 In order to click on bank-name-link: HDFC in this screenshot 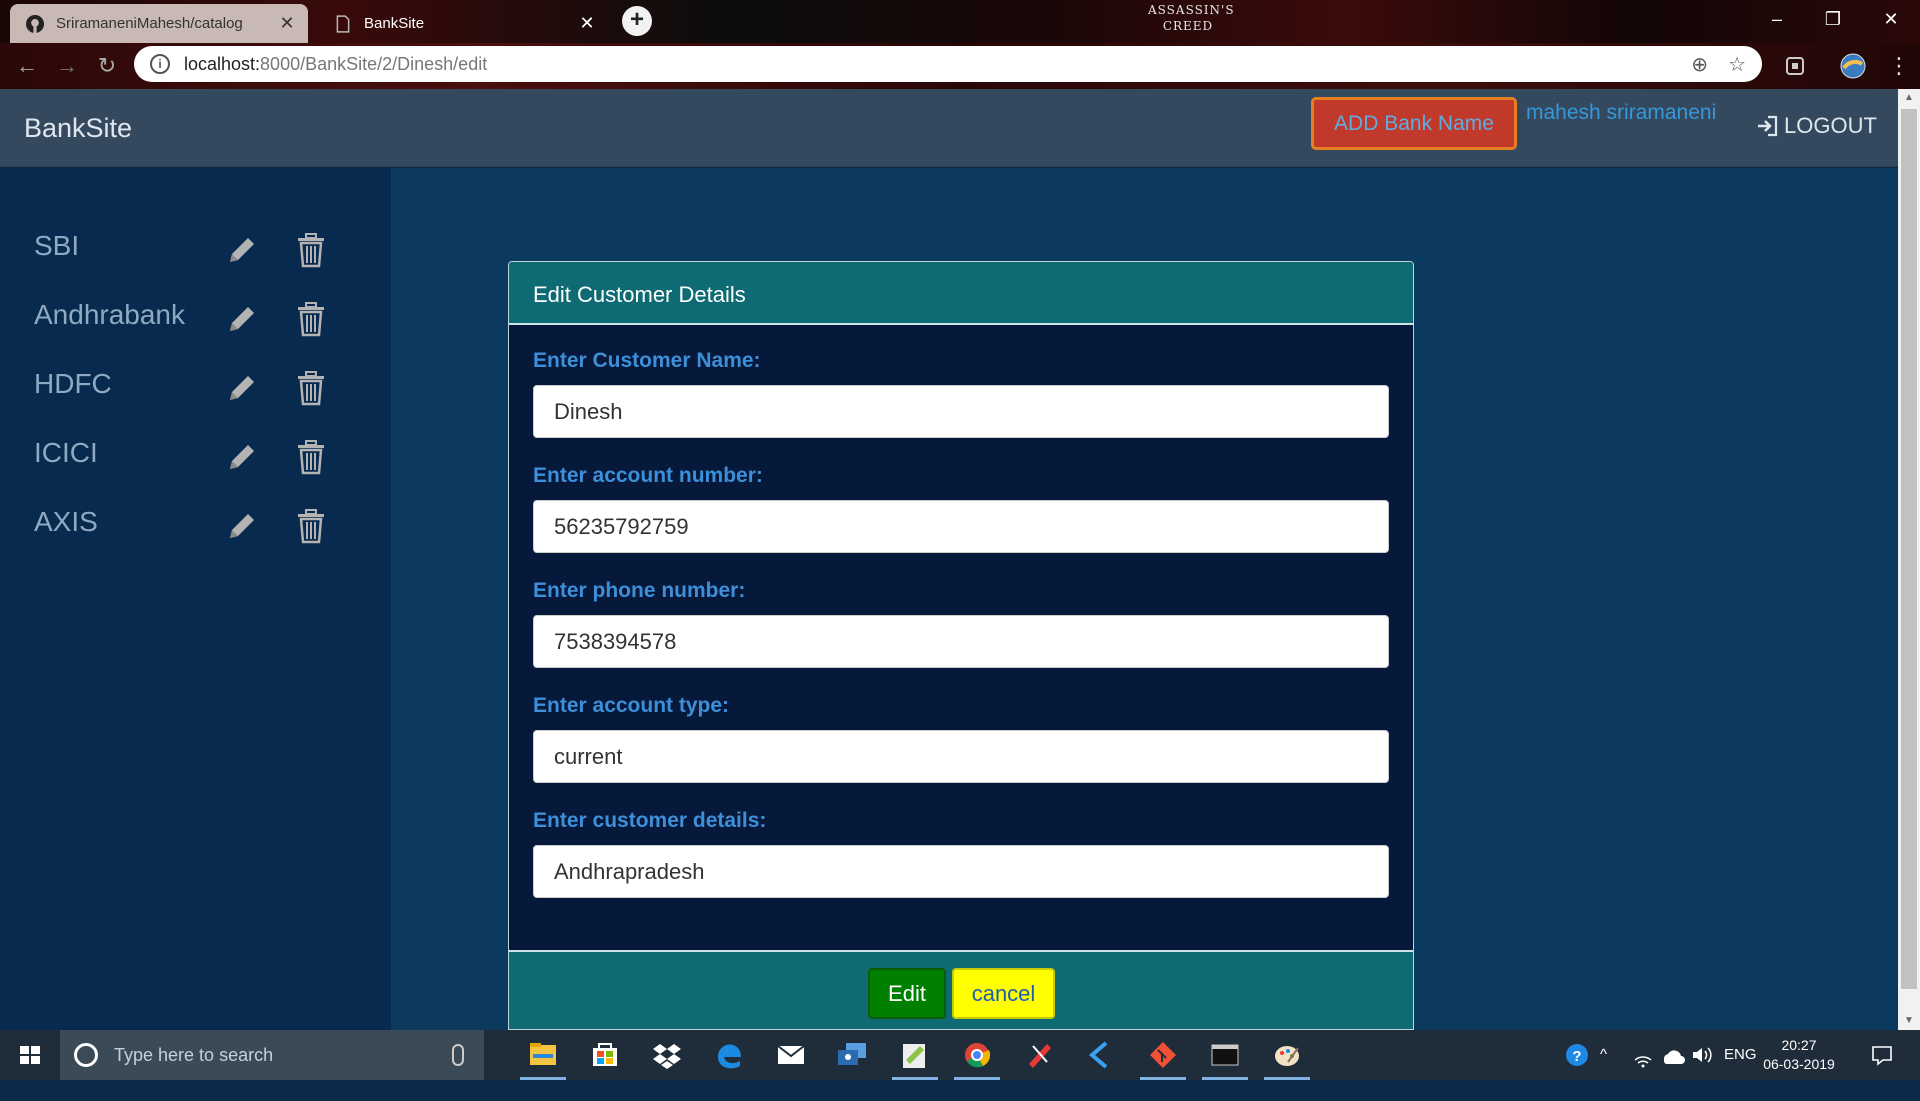, I will do `click(73, 384)`.